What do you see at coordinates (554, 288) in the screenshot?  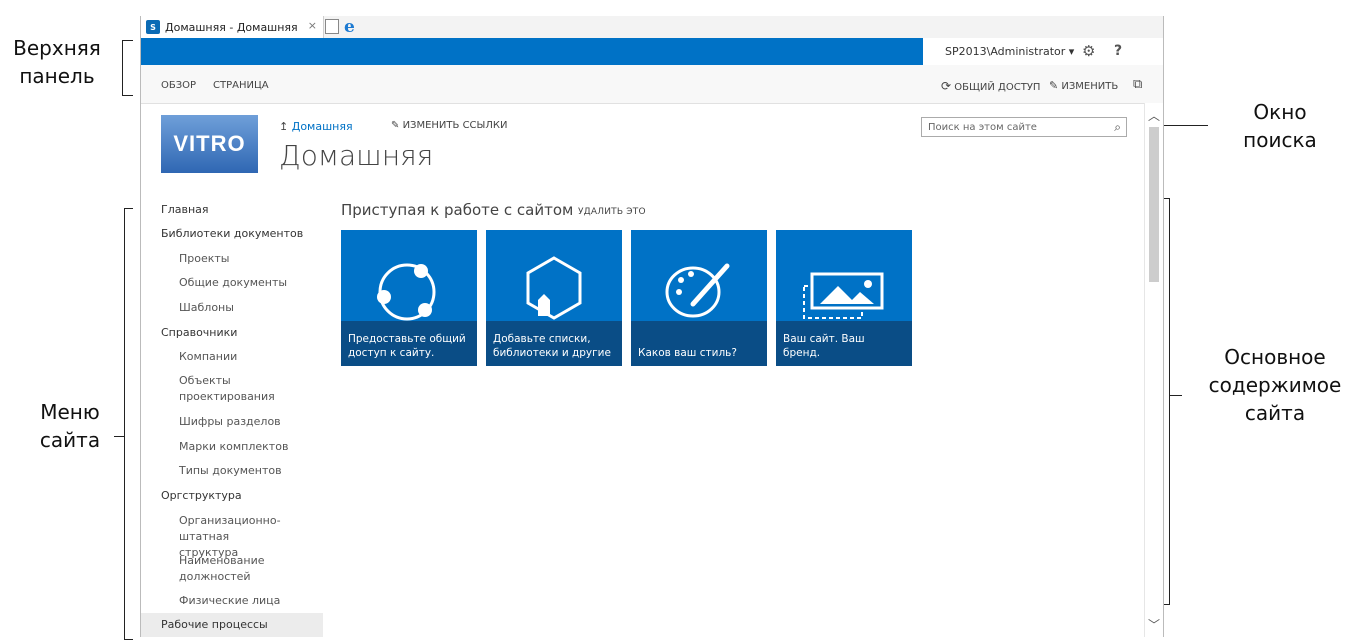 I see `add-apps-icon` at bounding box center [554, 288].